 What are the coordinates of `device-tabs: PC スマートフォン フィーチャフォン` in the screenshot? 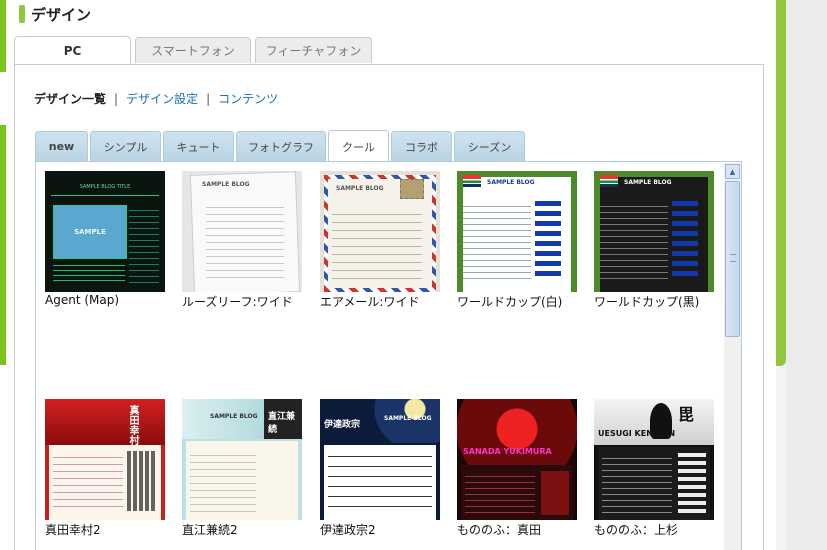 It's located at (195, 50).